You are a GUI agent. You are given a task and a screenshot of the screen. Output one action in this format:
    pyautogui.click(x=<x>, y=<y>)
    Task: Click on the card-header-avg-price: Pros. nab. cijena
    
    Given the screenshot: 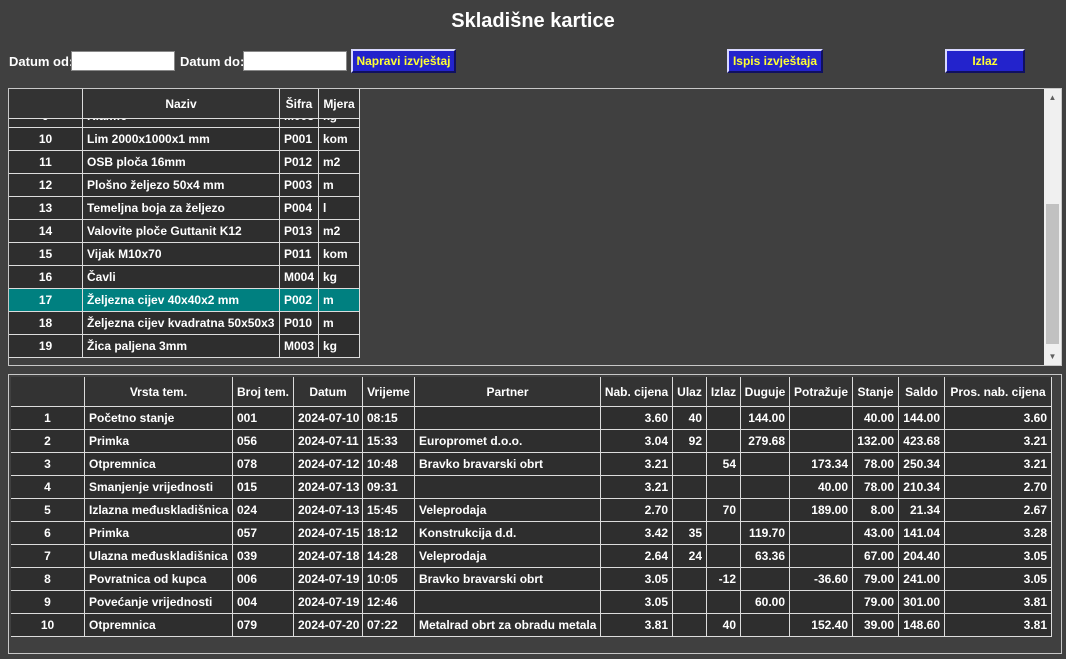 What is the action you would take?
    pyautogui.click(x=998, y=392)
    